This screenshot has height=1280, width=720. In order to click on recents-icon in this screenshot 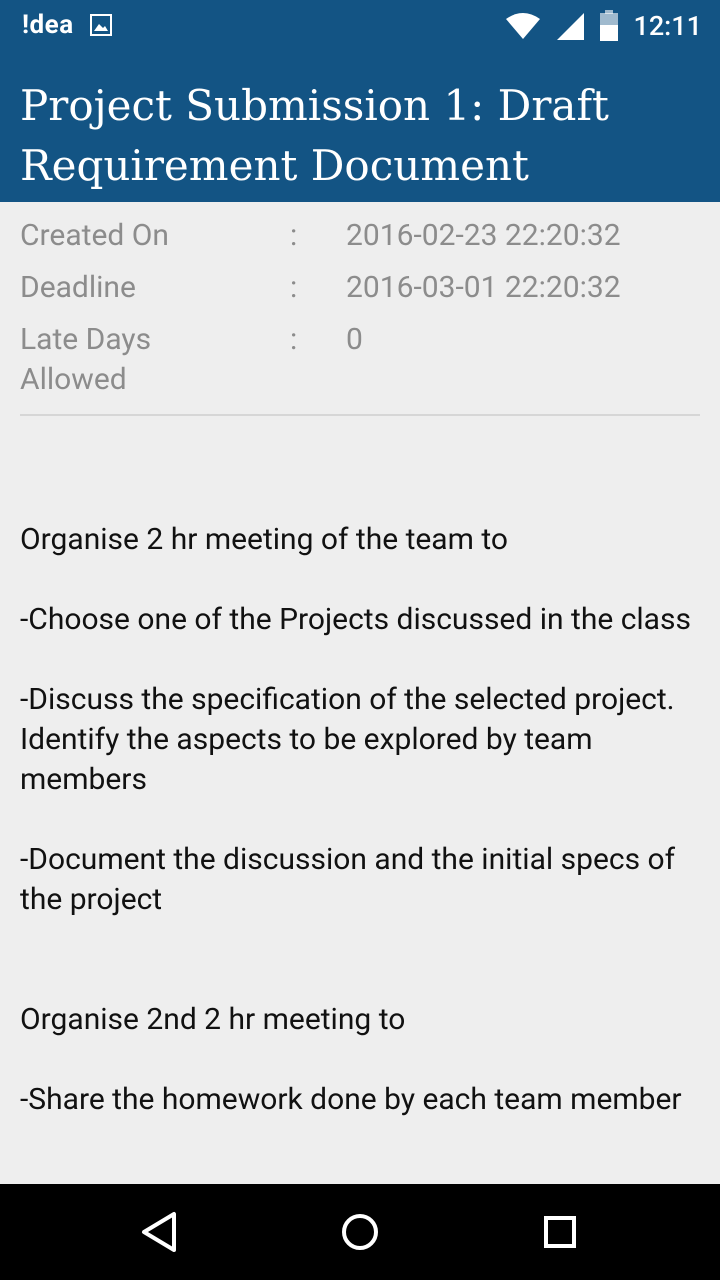, I will do `click(560, 1232)`.